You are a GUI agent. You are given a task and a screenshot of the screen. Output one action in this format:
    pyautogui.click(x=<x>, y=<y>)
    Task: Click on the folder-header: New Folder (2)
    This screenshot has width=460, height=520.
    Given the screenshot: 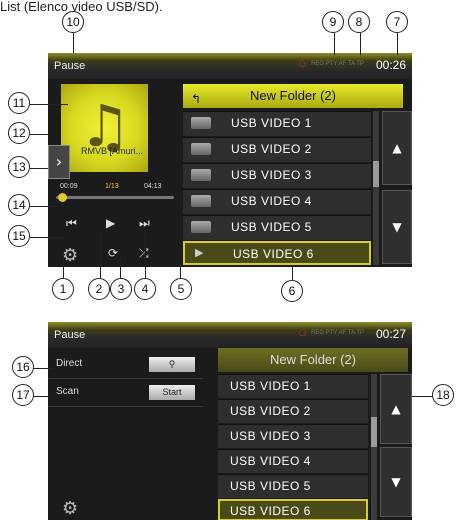 What is the action you would take?
    pyautogui.click(x=313, y=360)
    